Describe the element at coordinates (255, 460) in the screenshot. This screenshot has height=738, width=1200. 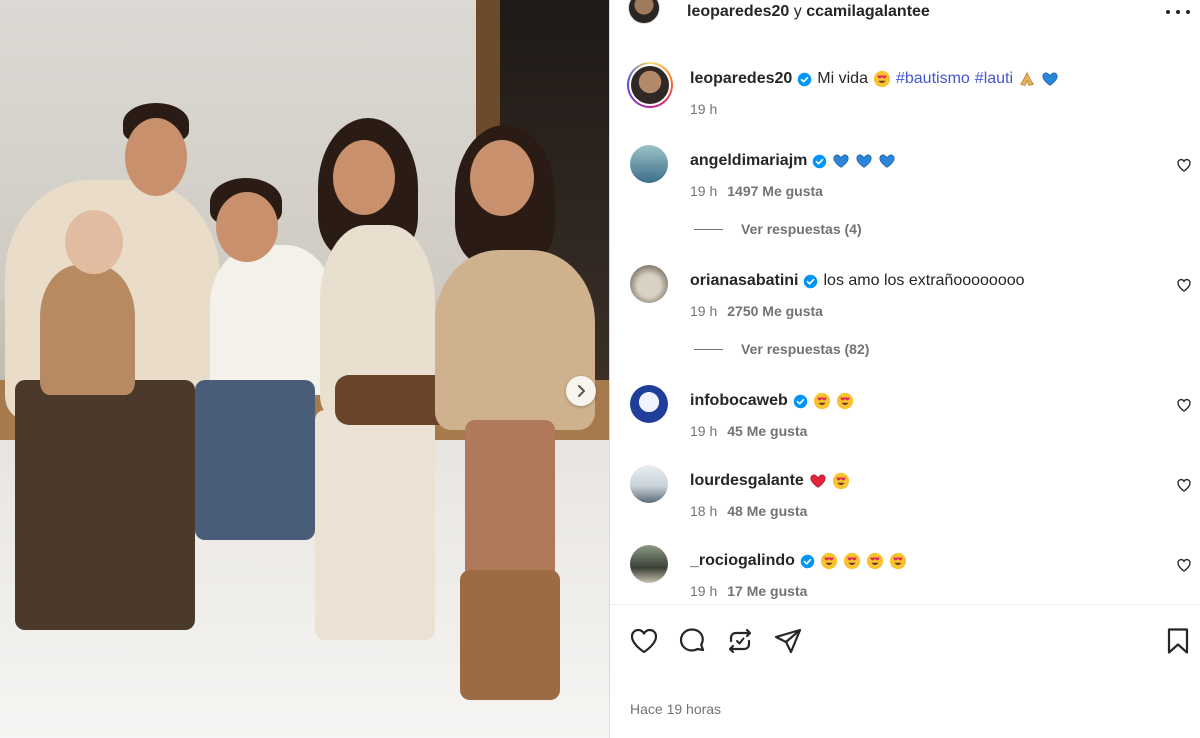
I see `photo-person-boy-legs` at that location.